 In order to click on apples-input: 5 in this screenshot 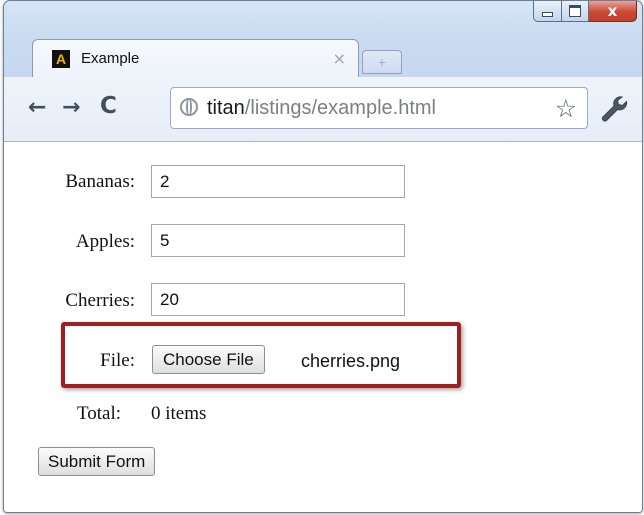, I will do `click(278, 240)`.